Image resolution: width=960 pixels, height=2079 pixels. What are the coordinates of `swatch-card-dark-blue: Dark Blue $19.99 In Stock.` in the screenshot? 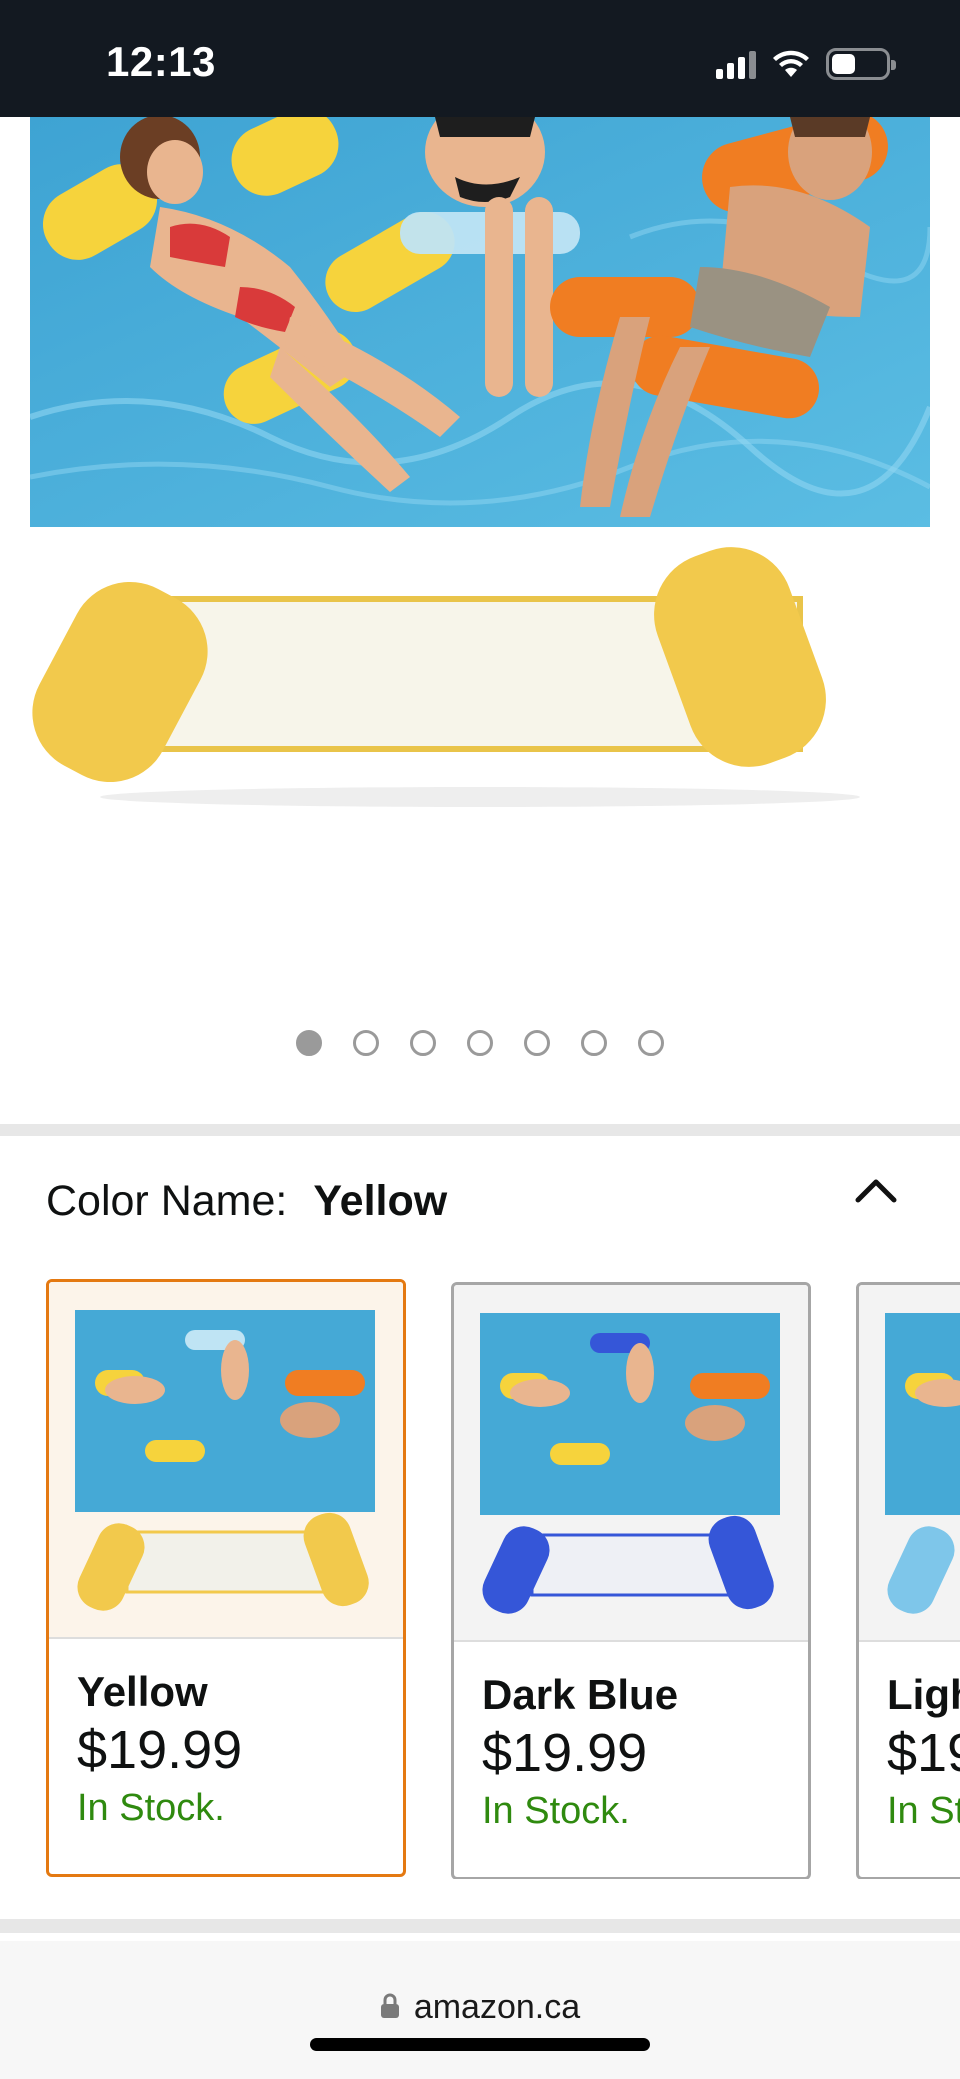 It's located at (631, 1580).